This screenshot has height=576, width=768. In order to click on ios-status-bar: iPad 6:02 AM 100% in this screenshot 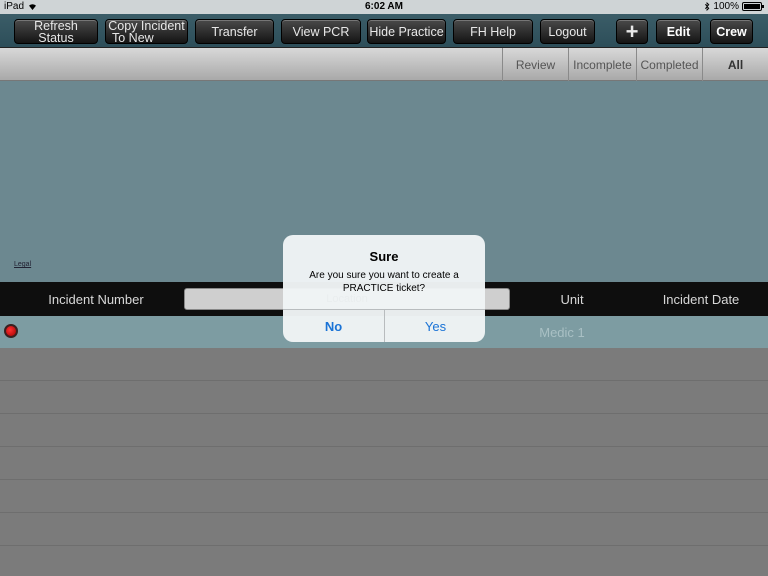, I will do `click(384, 7)`.